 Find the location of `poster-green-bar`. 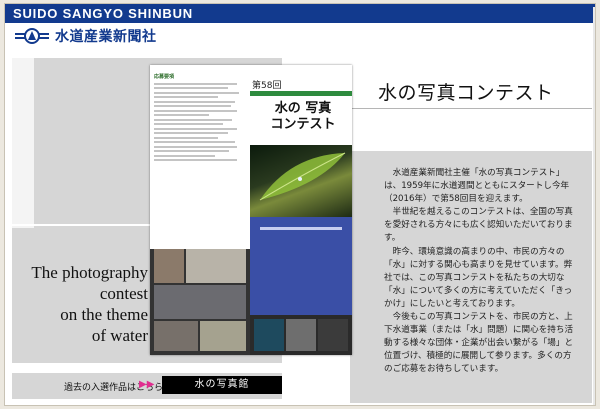

poster-green-bar is located at coordinates (301, 93).